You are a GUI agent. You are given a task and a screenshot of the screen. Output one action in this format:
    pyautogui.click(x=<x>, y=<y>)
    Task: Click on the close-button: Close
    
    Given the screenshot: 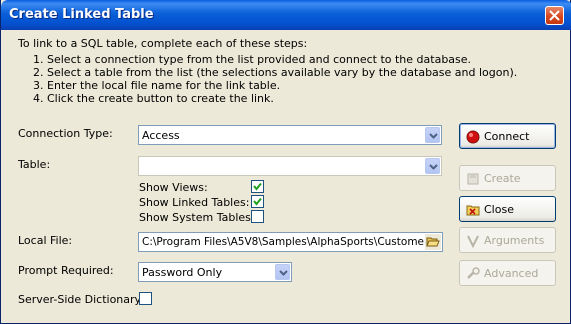 What is the action you would take?
    pyautogui.click(x=507, y=209)
    